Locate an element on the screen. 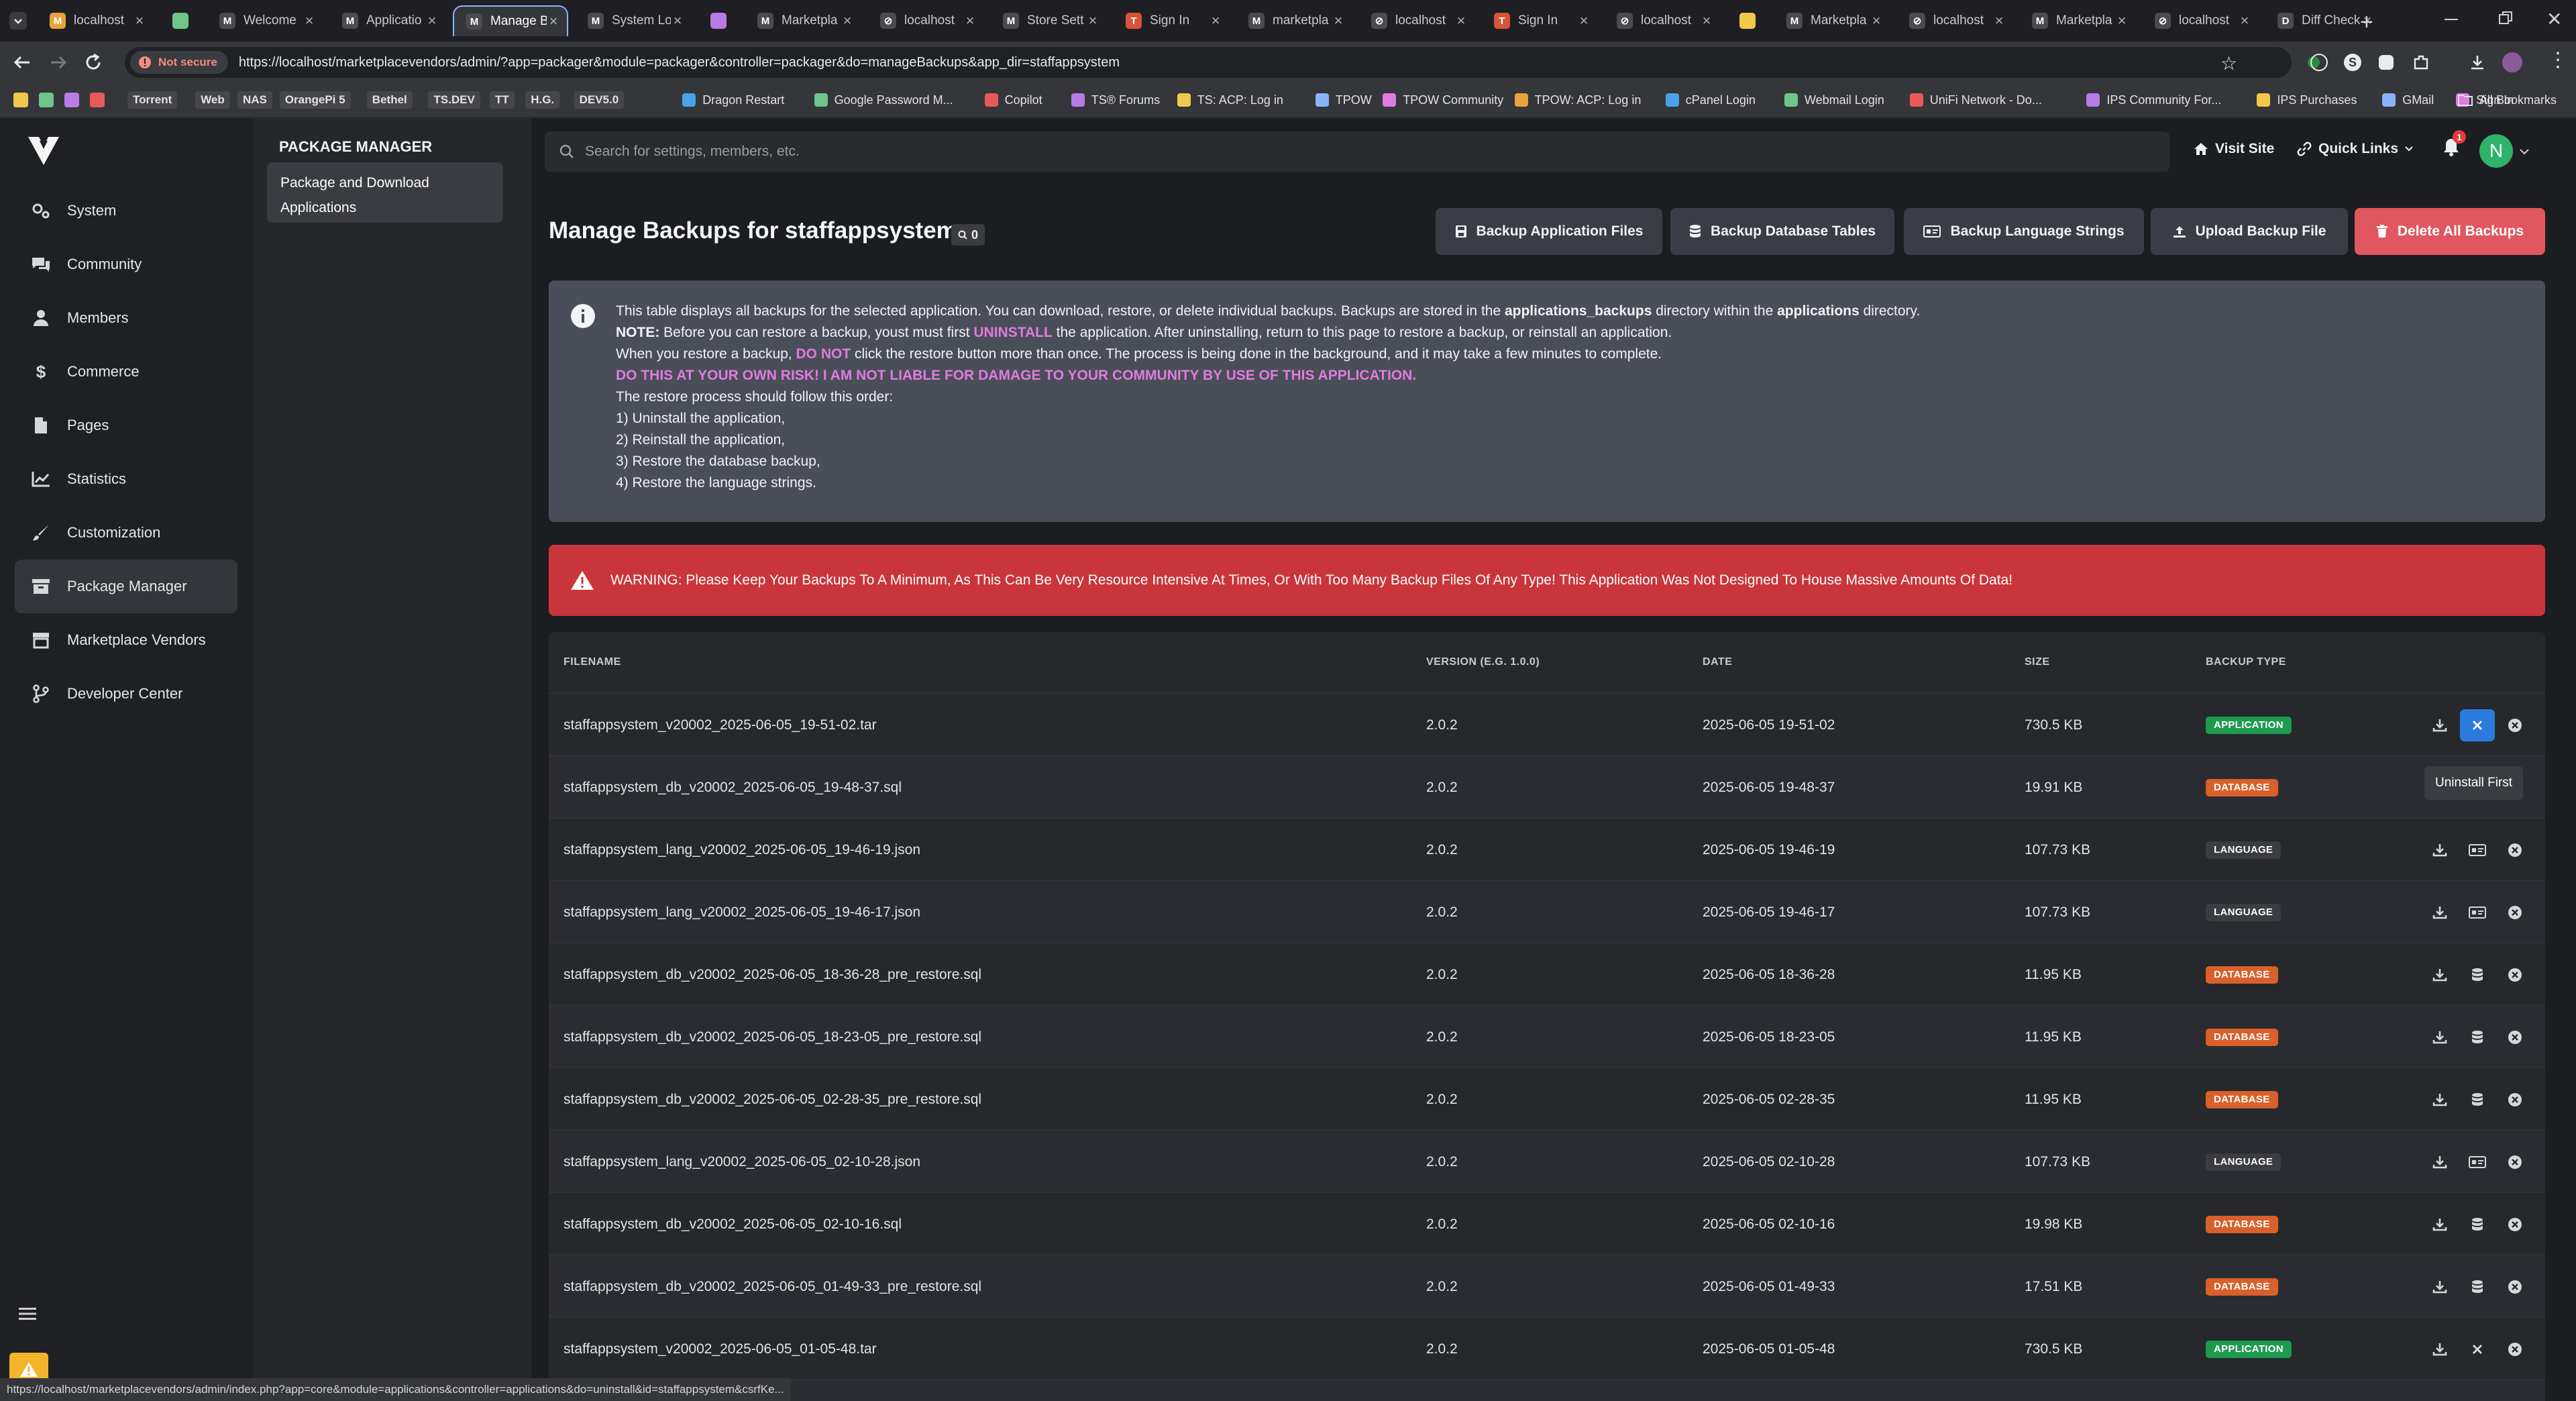  subnav-item-package-download: Package and Download Applications is located at coordinates (385, 193).